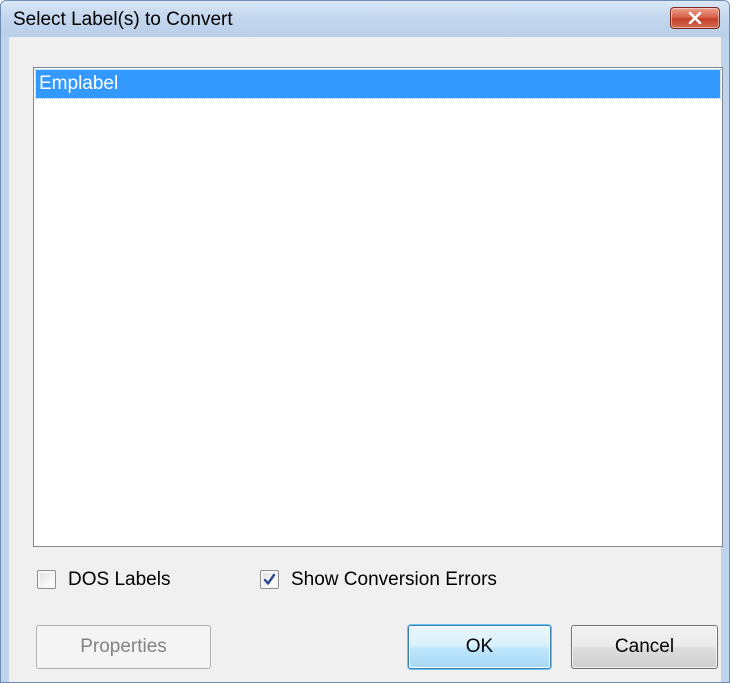 The image size is (730, 683). What do you see at coordinates (119, 580) in the screenshot?
I see `dos-labels-label: DOS Labels` at bounding box center [119, 580].